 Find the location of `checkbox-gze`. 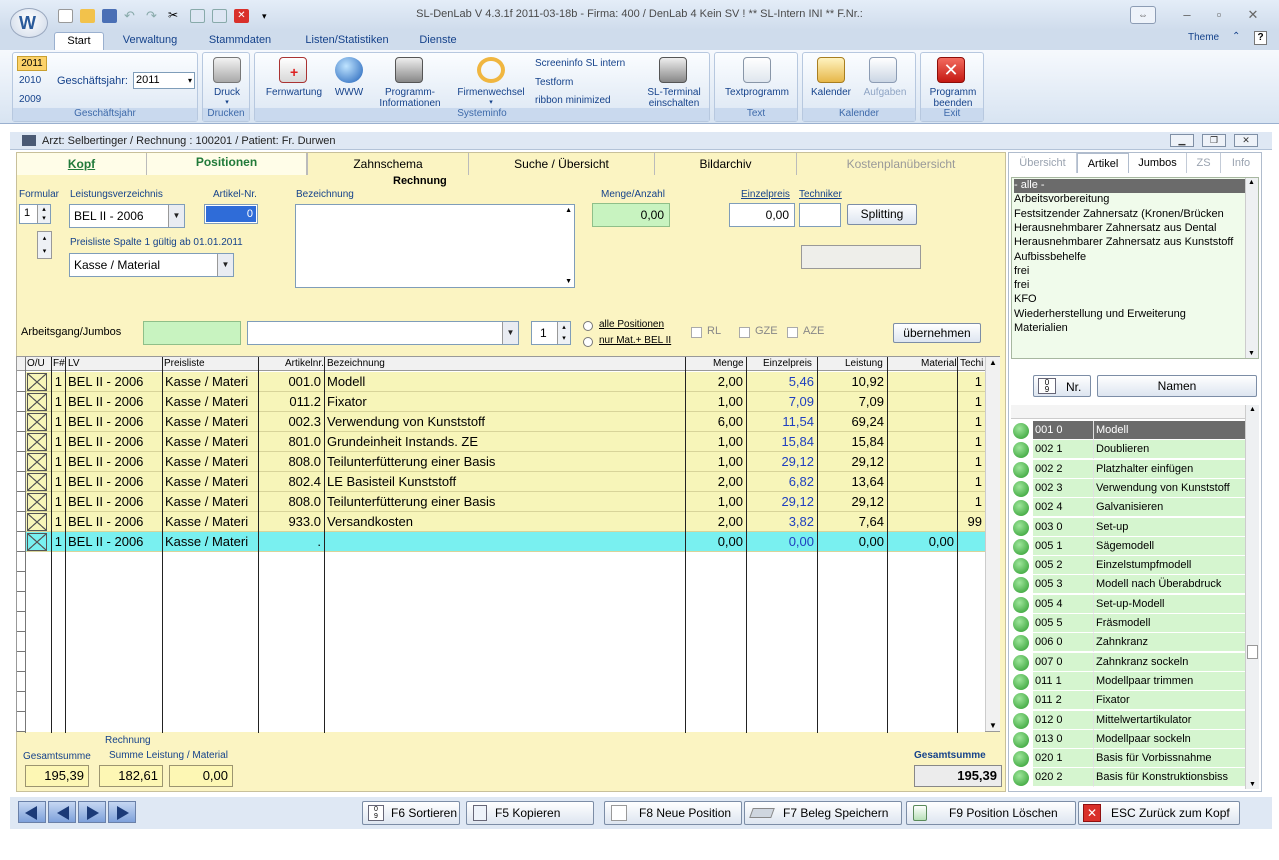

checkbox-gze is located at coordinates (744, 332).